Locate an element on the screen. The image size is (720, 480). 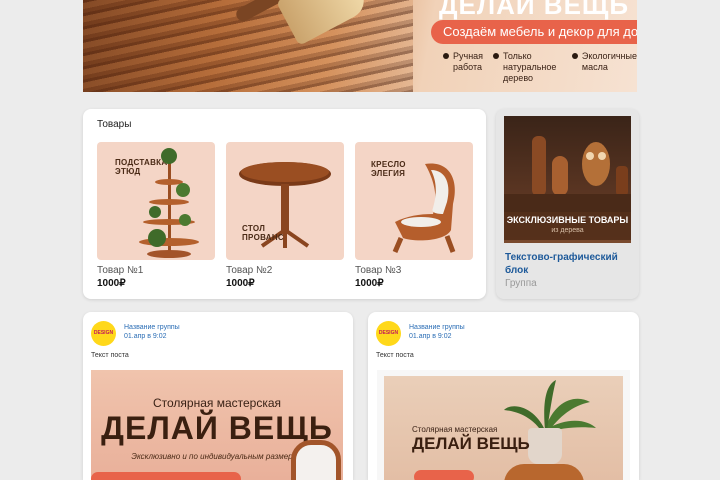
promo-image-title: ЭКСКЛЮЗИВНЫЕ ТОВАРЫ is located at coordinates (567, 220).